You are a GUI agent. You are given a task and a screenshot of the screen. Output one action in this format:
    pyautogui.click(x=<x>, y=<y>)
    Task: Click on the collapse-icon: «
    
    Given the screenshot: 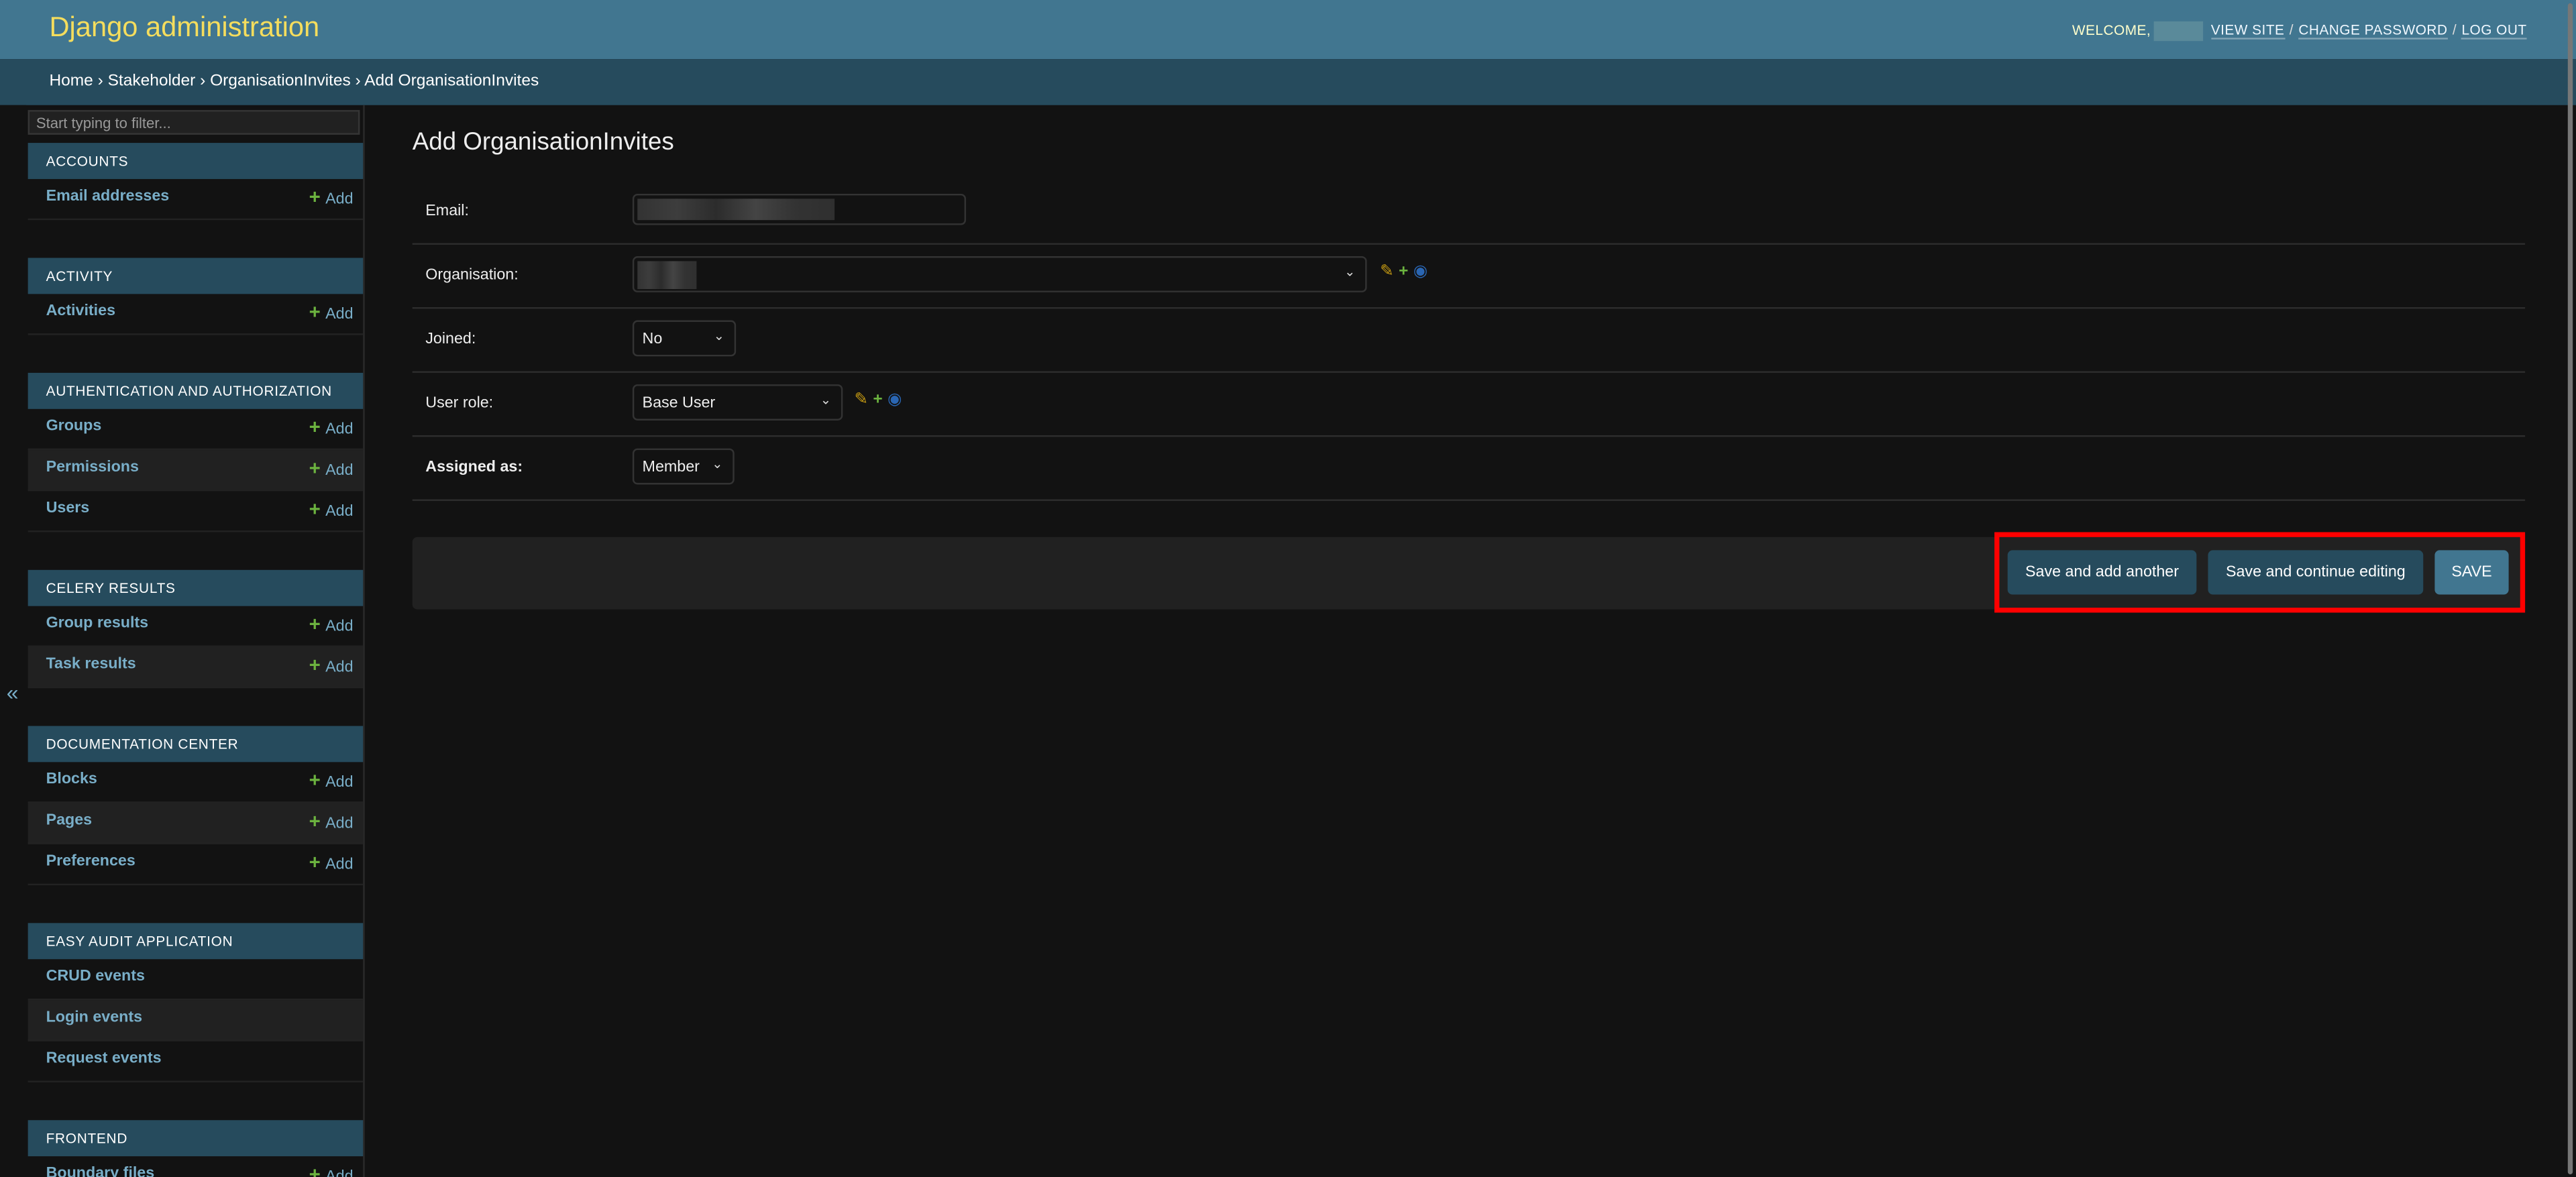 What is the action you would take?
    pyautogui.click(x=13, y=692)
    